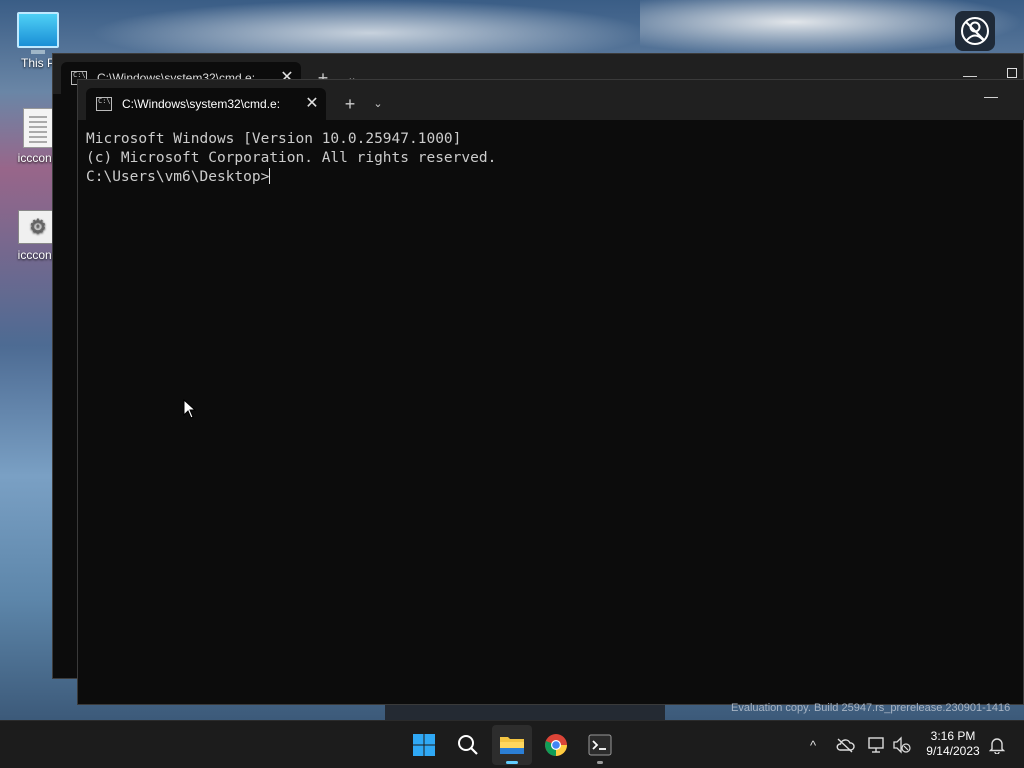 The height and width of the screenshot is (768, 1024). I want to click on volume-muted-icon, so click(902, 745).